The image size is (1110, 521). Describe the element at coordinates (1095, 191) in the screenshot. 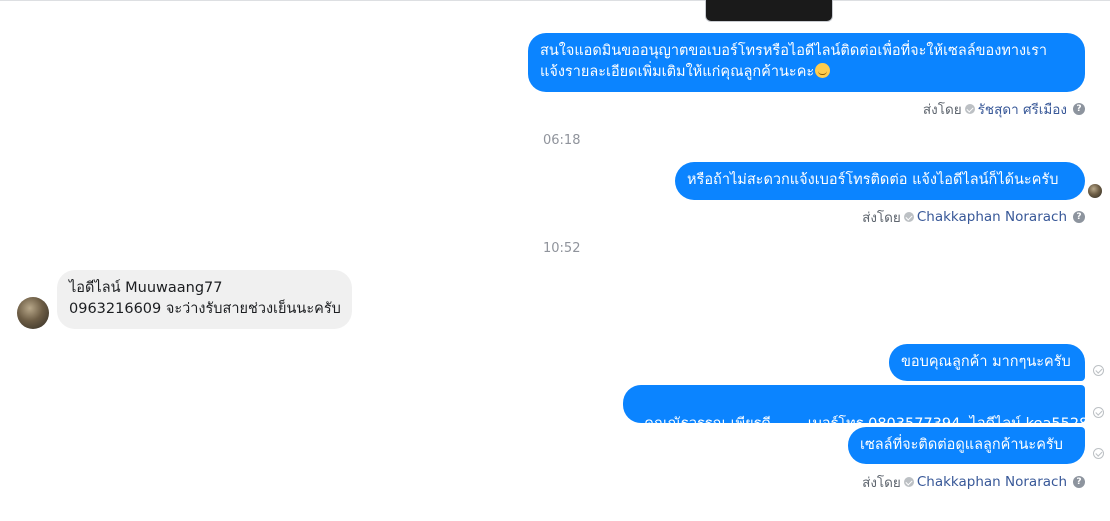

I see `seen-avatar` at that location.